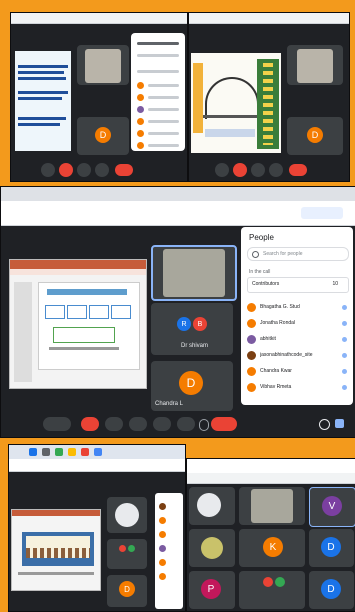 This screenshot has height=612, width=355. I want to click on participant-row: jasonabhinathcode_site, so click(297, 355).